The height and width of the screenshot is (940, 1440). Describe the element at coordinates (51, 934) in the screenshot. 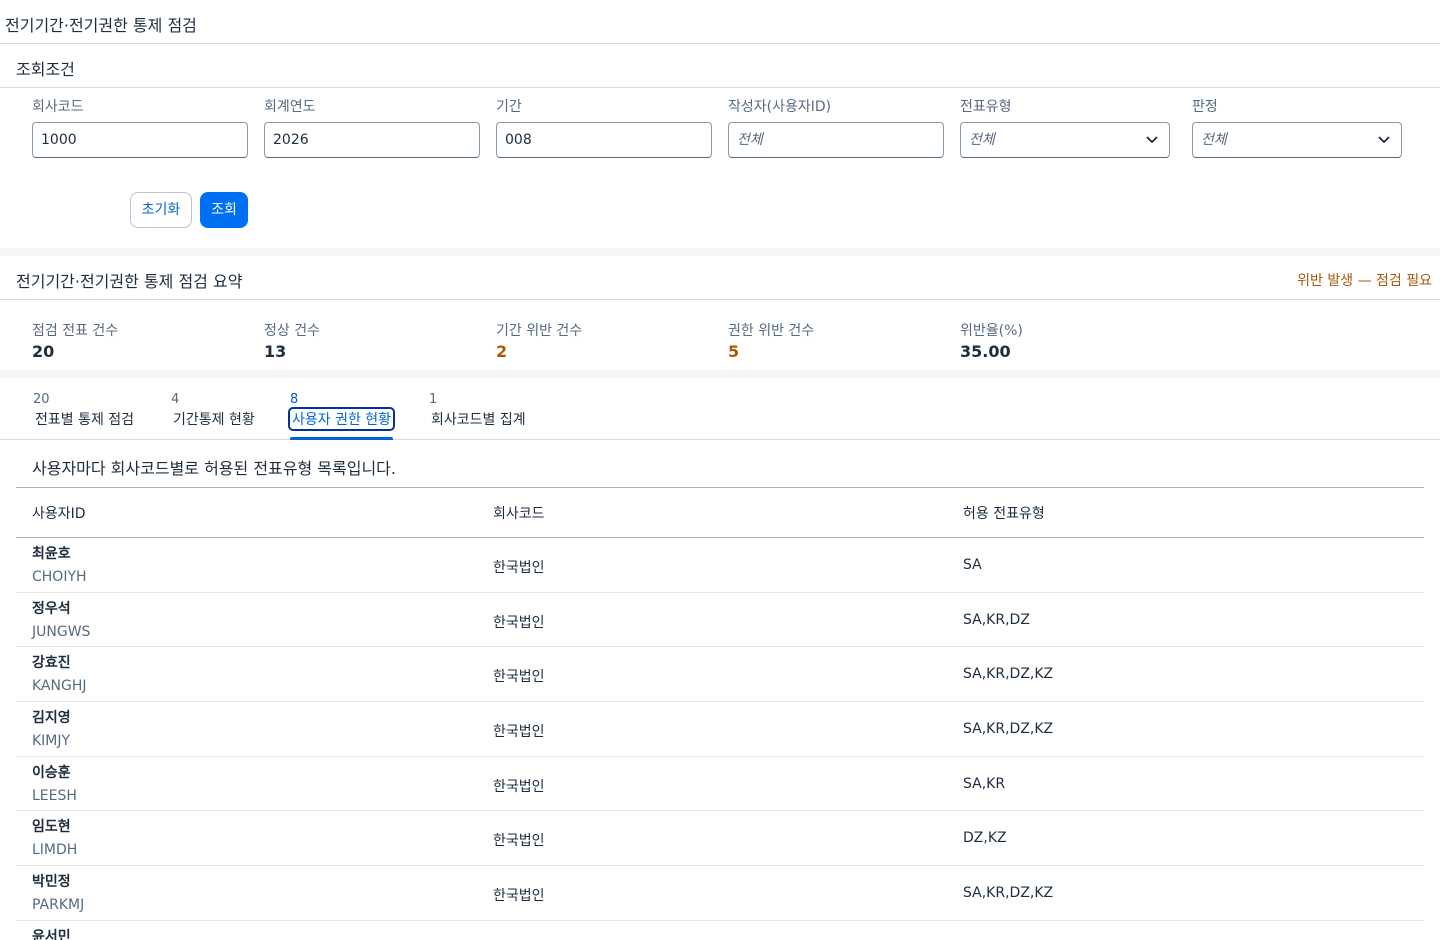

I see `user-name: 윤서민` at that location.